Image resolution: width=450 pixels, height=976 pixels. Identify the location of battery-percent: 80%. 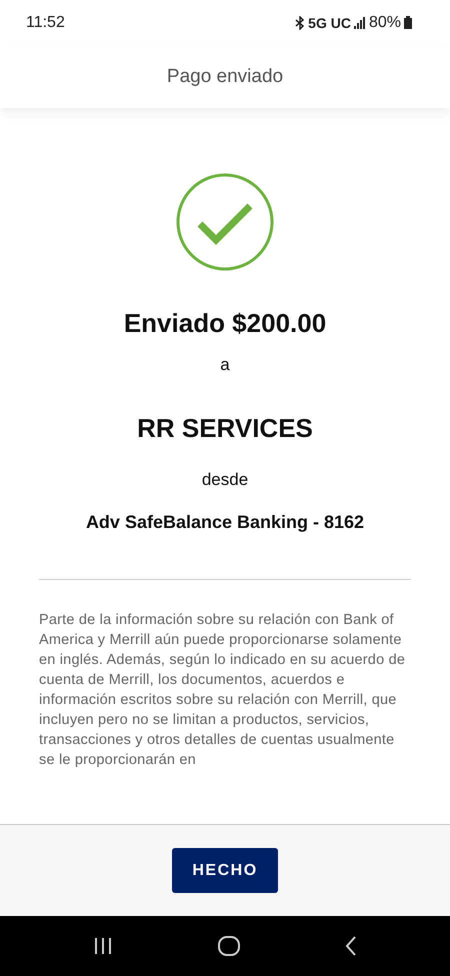
(384, 23).